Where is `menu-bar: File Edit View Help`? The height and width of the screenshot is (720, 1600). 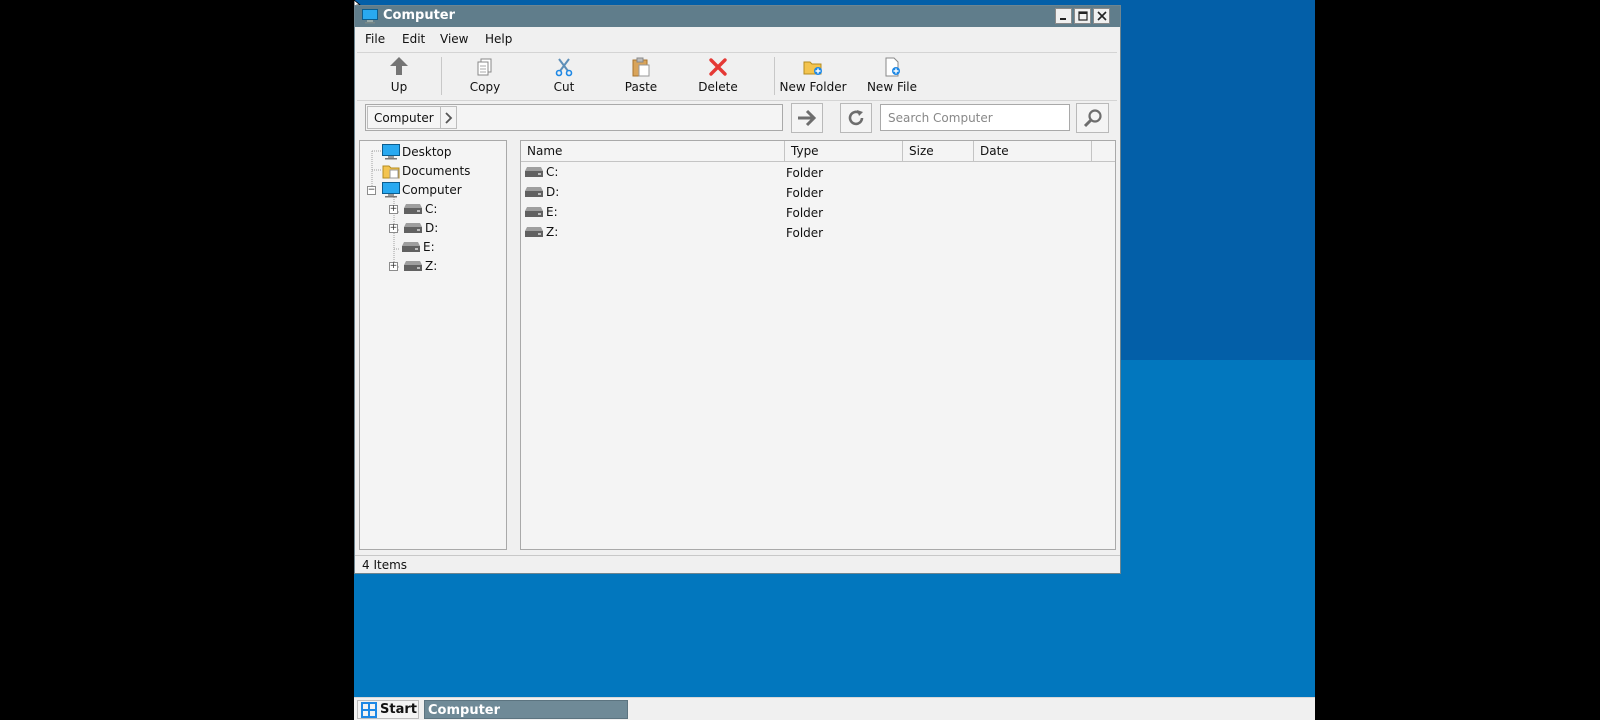 menu-bar: File Edit View Help is located at coordinates (737, 39).